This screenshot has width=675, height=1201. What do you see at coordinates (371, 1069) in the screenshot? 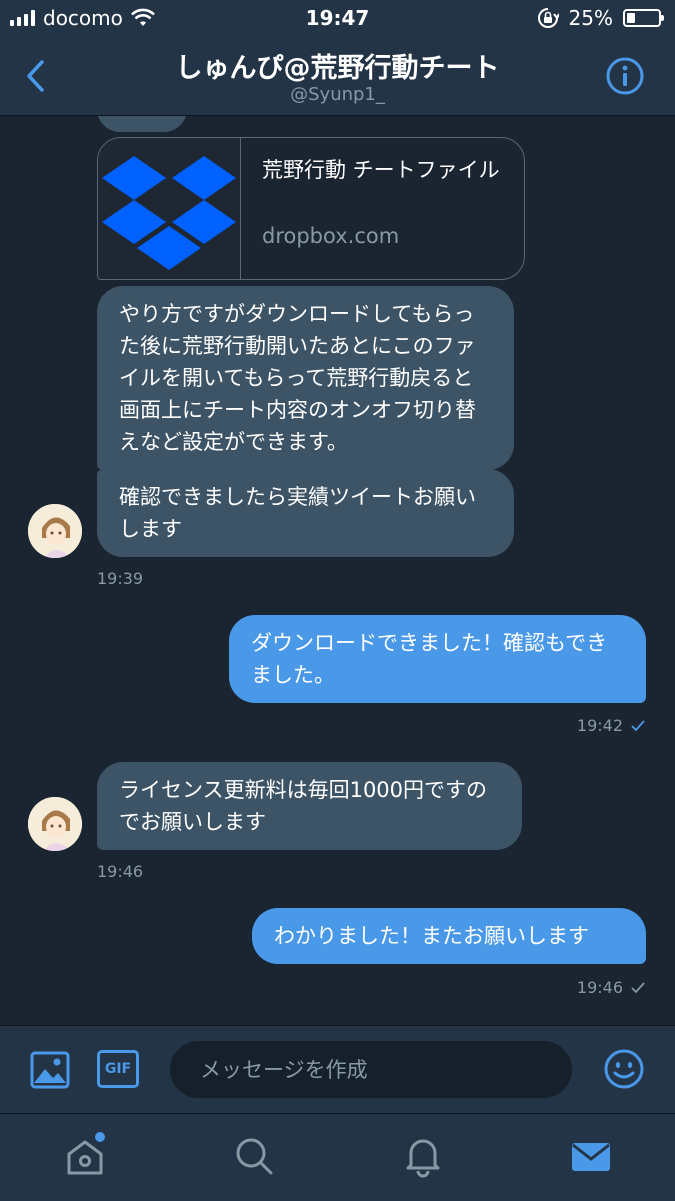
I see `message-input` at bounding box center [371, 1069].